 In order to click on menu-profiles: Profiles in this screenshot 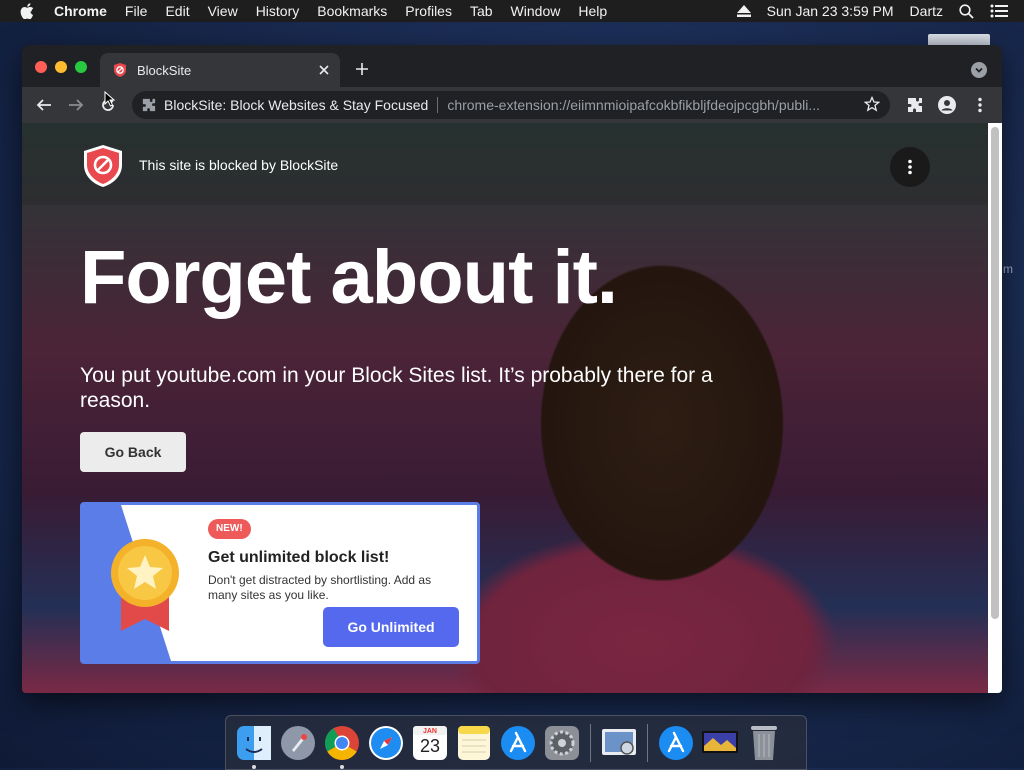, I will do `click(428, 11)`.